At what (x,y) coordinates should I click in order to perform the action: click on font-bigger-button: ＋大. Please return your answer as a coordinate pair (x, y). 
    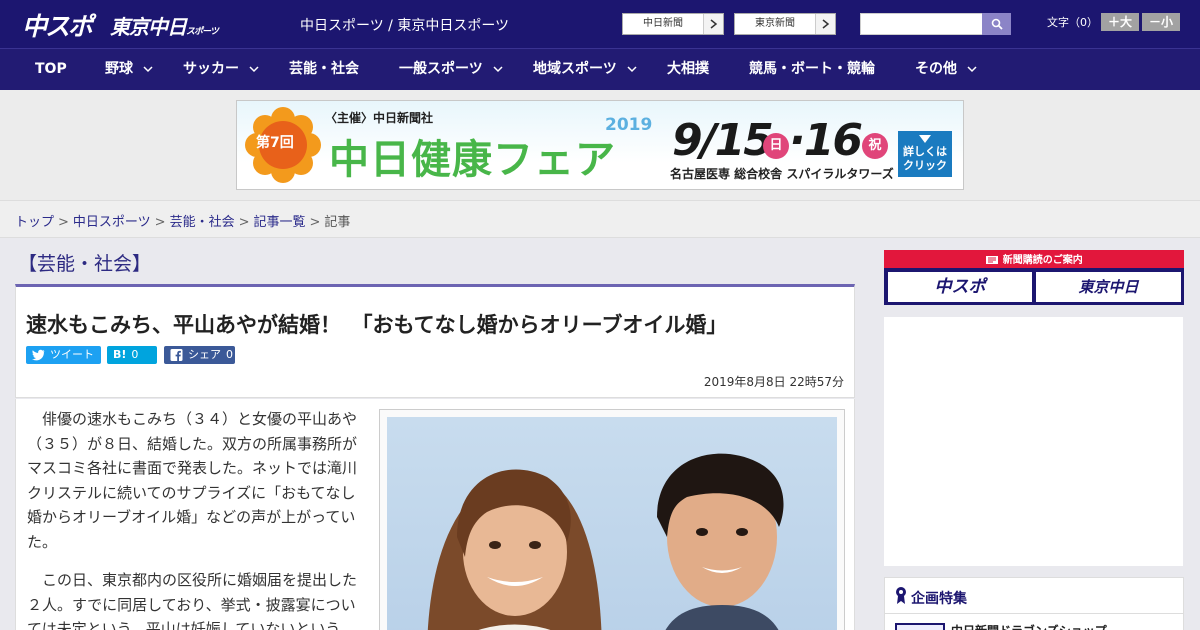
    Looking at the image, I should click on (1120, 22).